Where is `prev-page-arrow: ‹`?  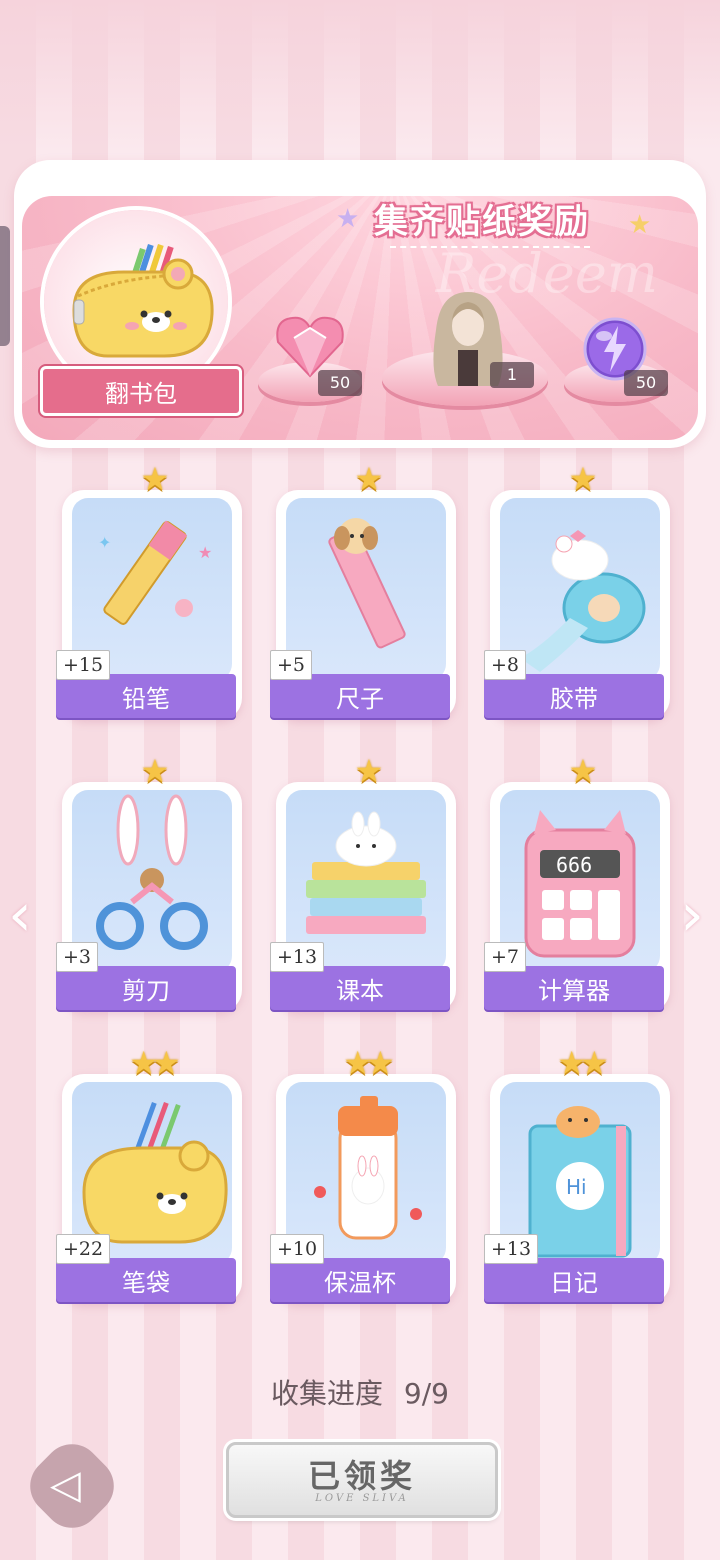 prev-page-arrow: ‹ is located at coordinates (20, 915).